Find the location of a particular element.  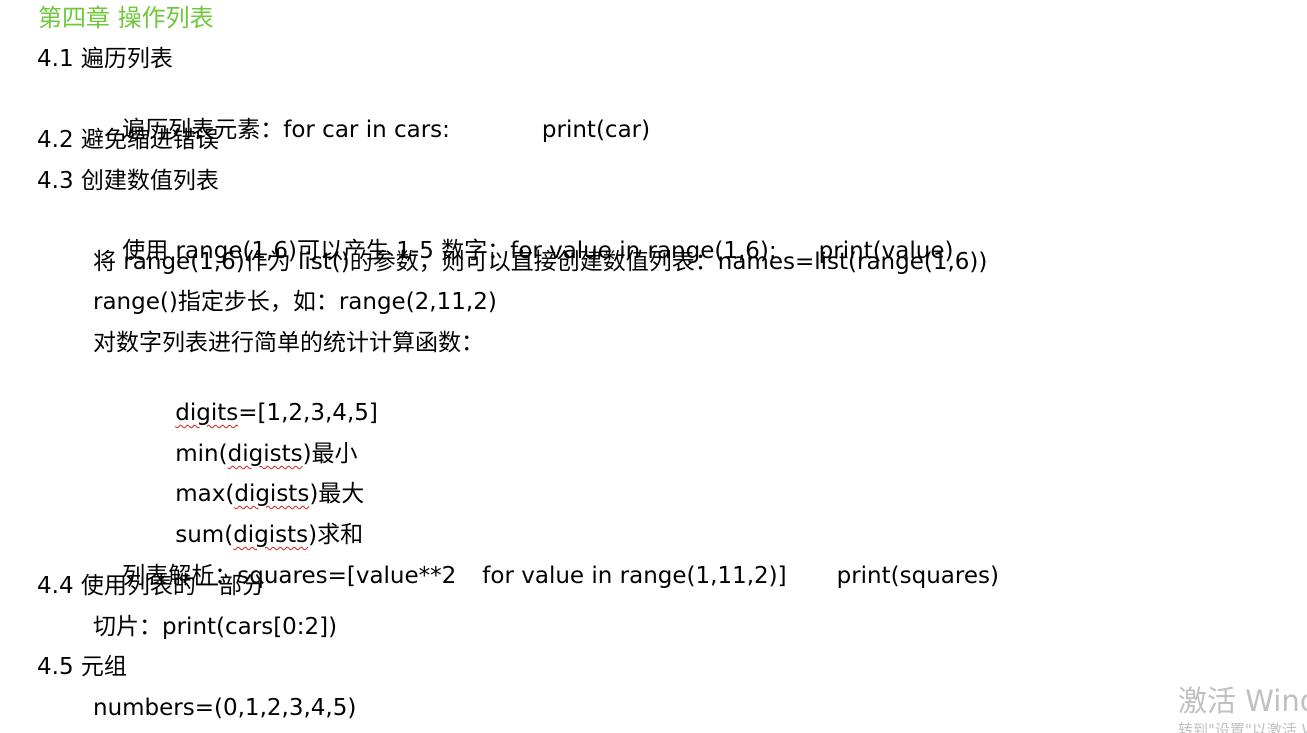

comprehension-code: print(squares) is located at coordinates (917, 576).